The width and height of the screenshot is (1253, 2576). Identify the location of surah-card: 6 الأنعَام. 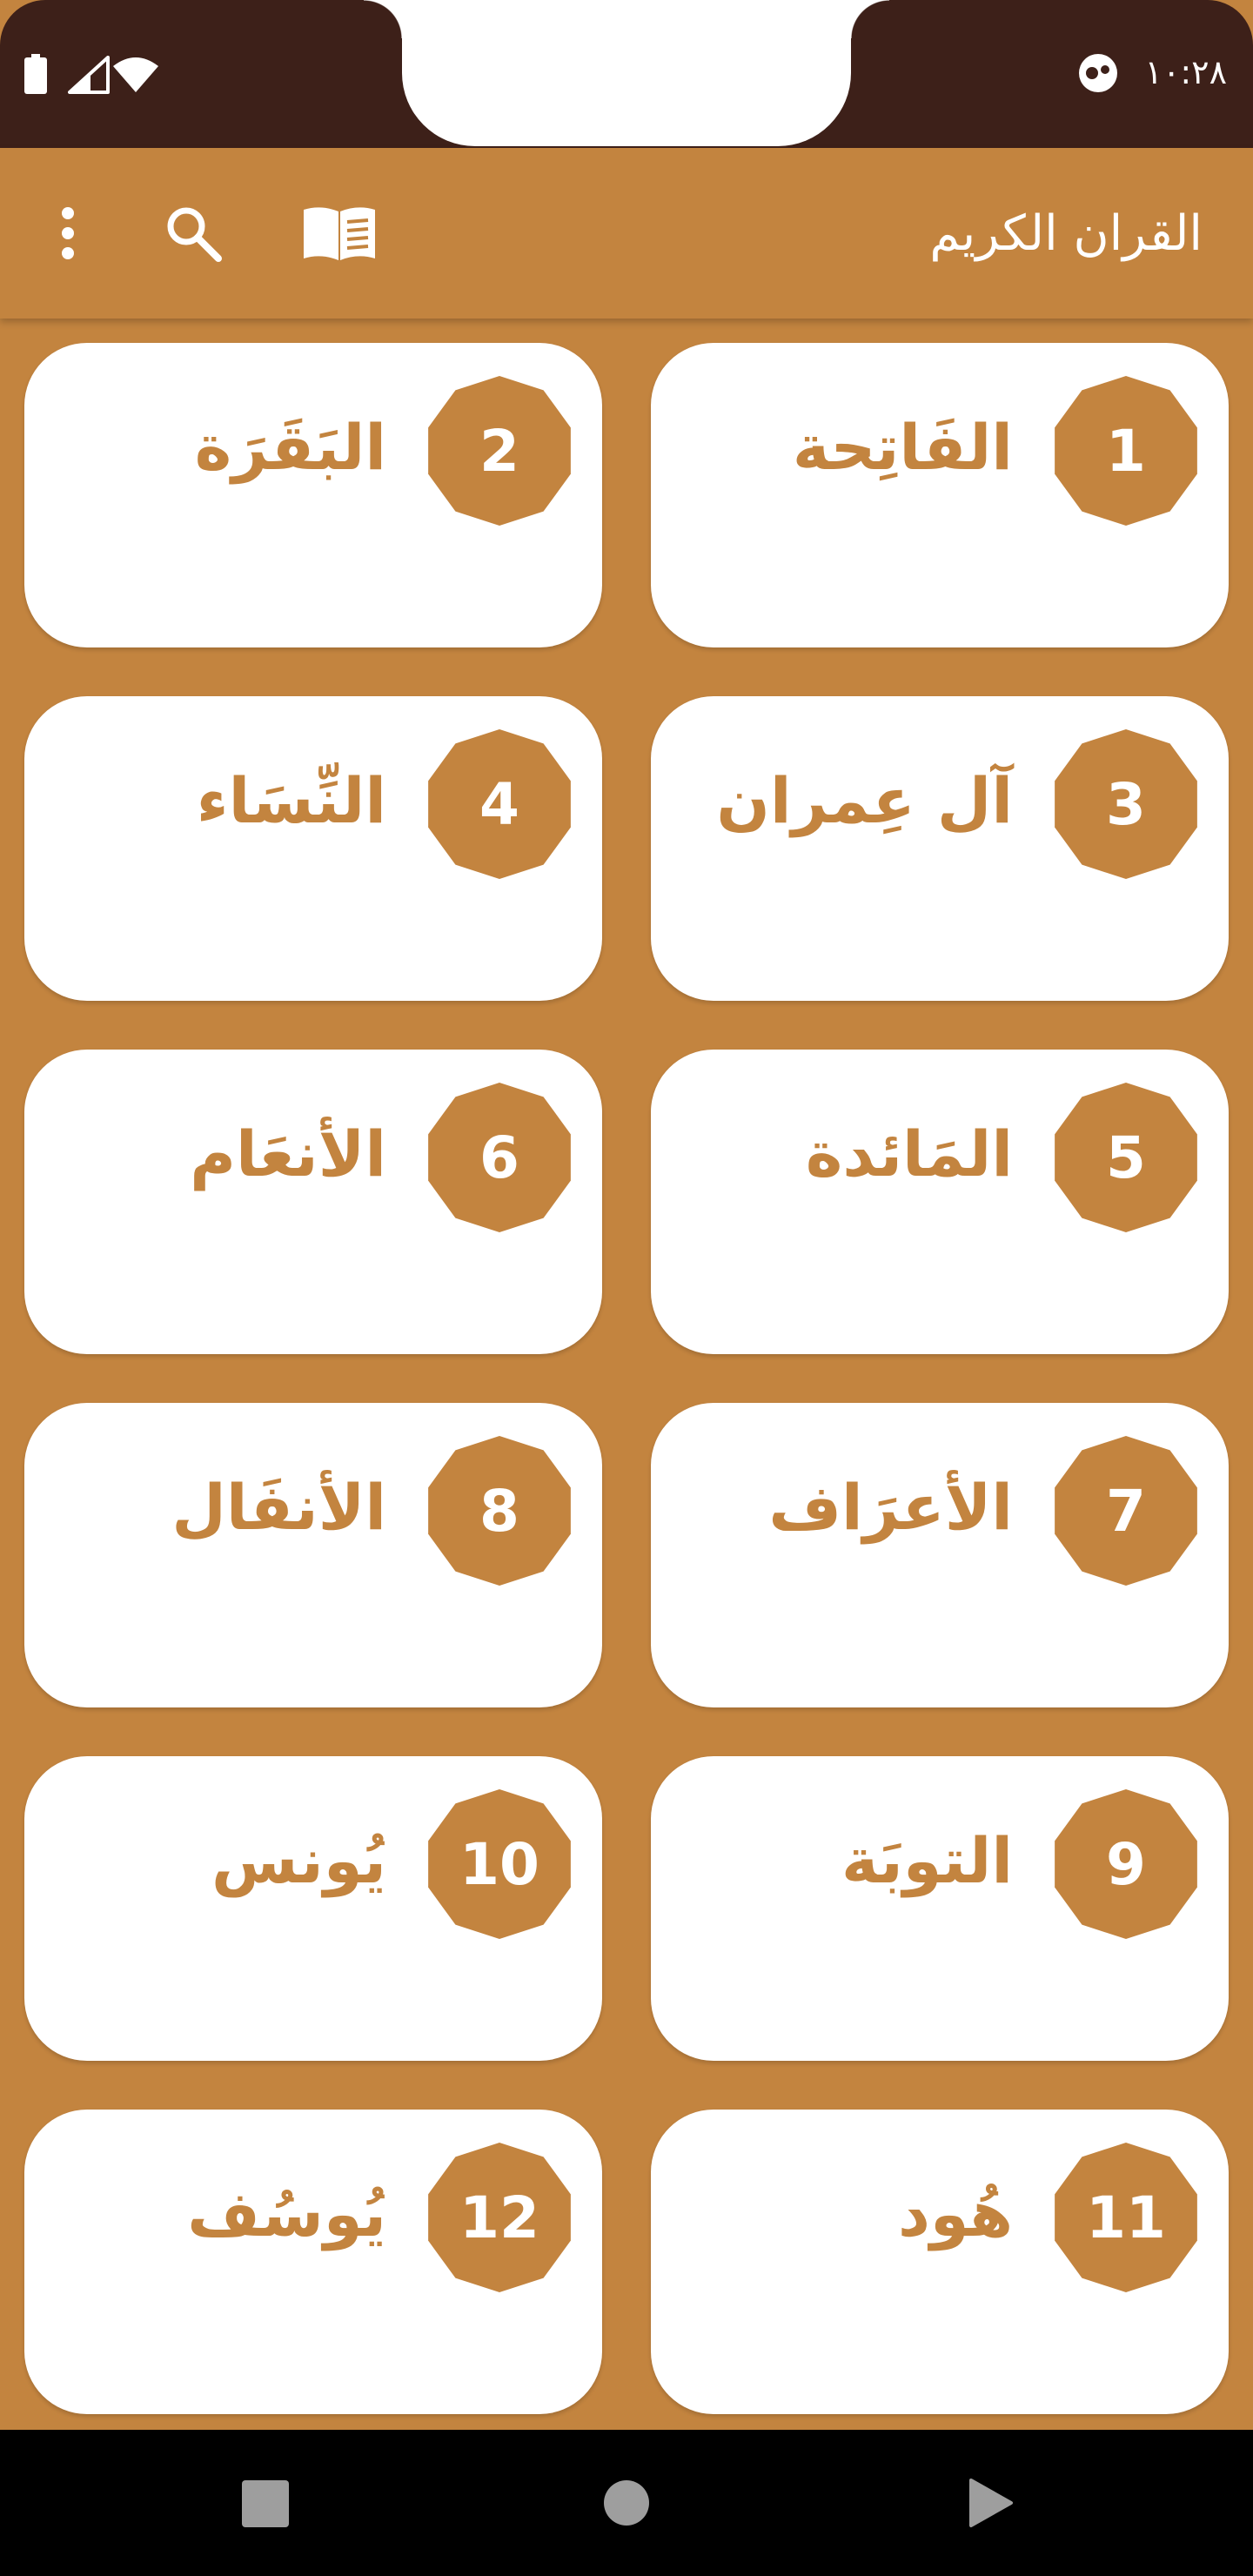
(313, 1202).